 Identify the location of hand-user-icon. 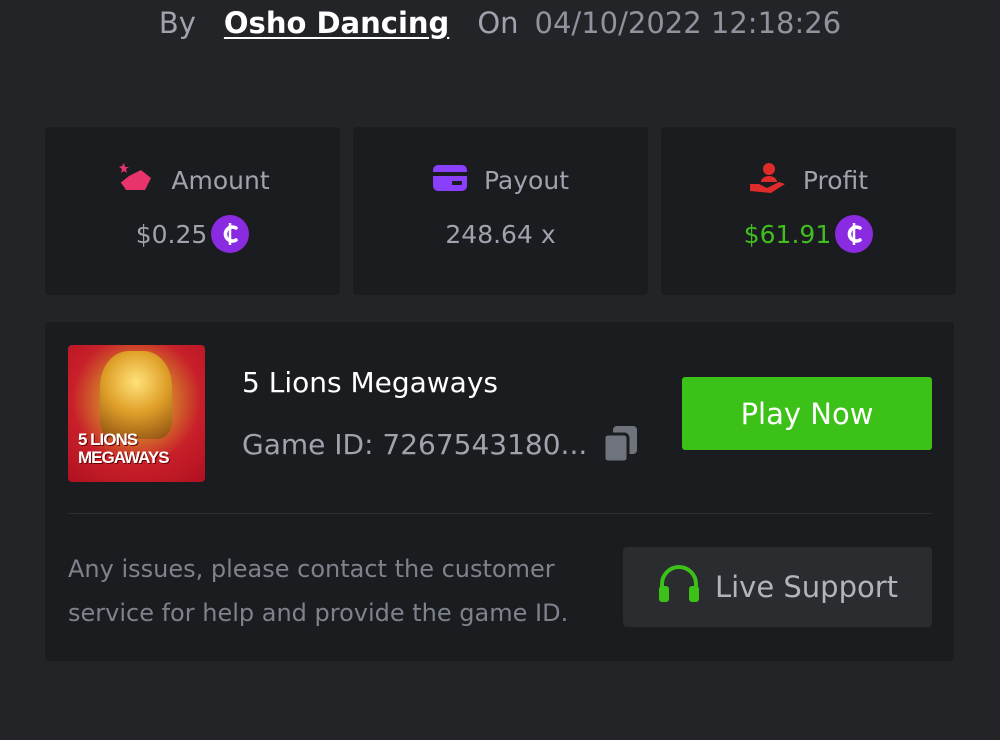
(768, 180).